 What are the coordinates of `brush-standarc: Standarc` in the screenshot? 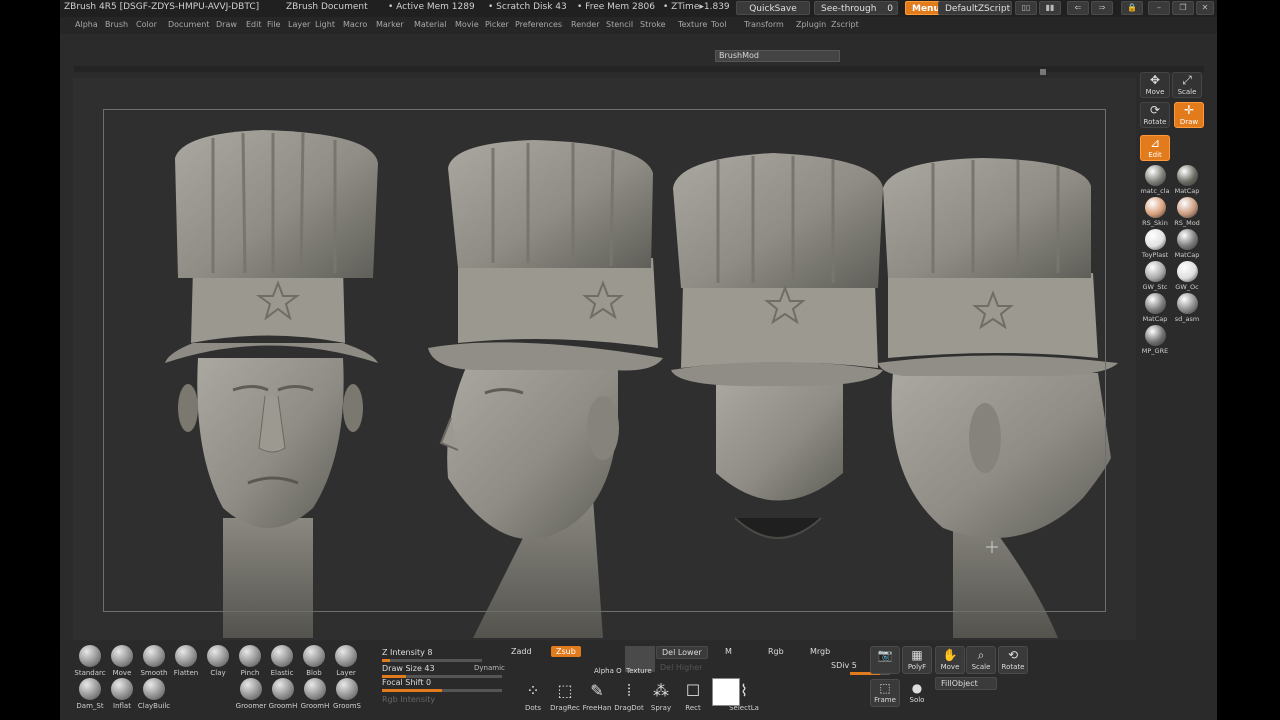 It's located at (90, 661).